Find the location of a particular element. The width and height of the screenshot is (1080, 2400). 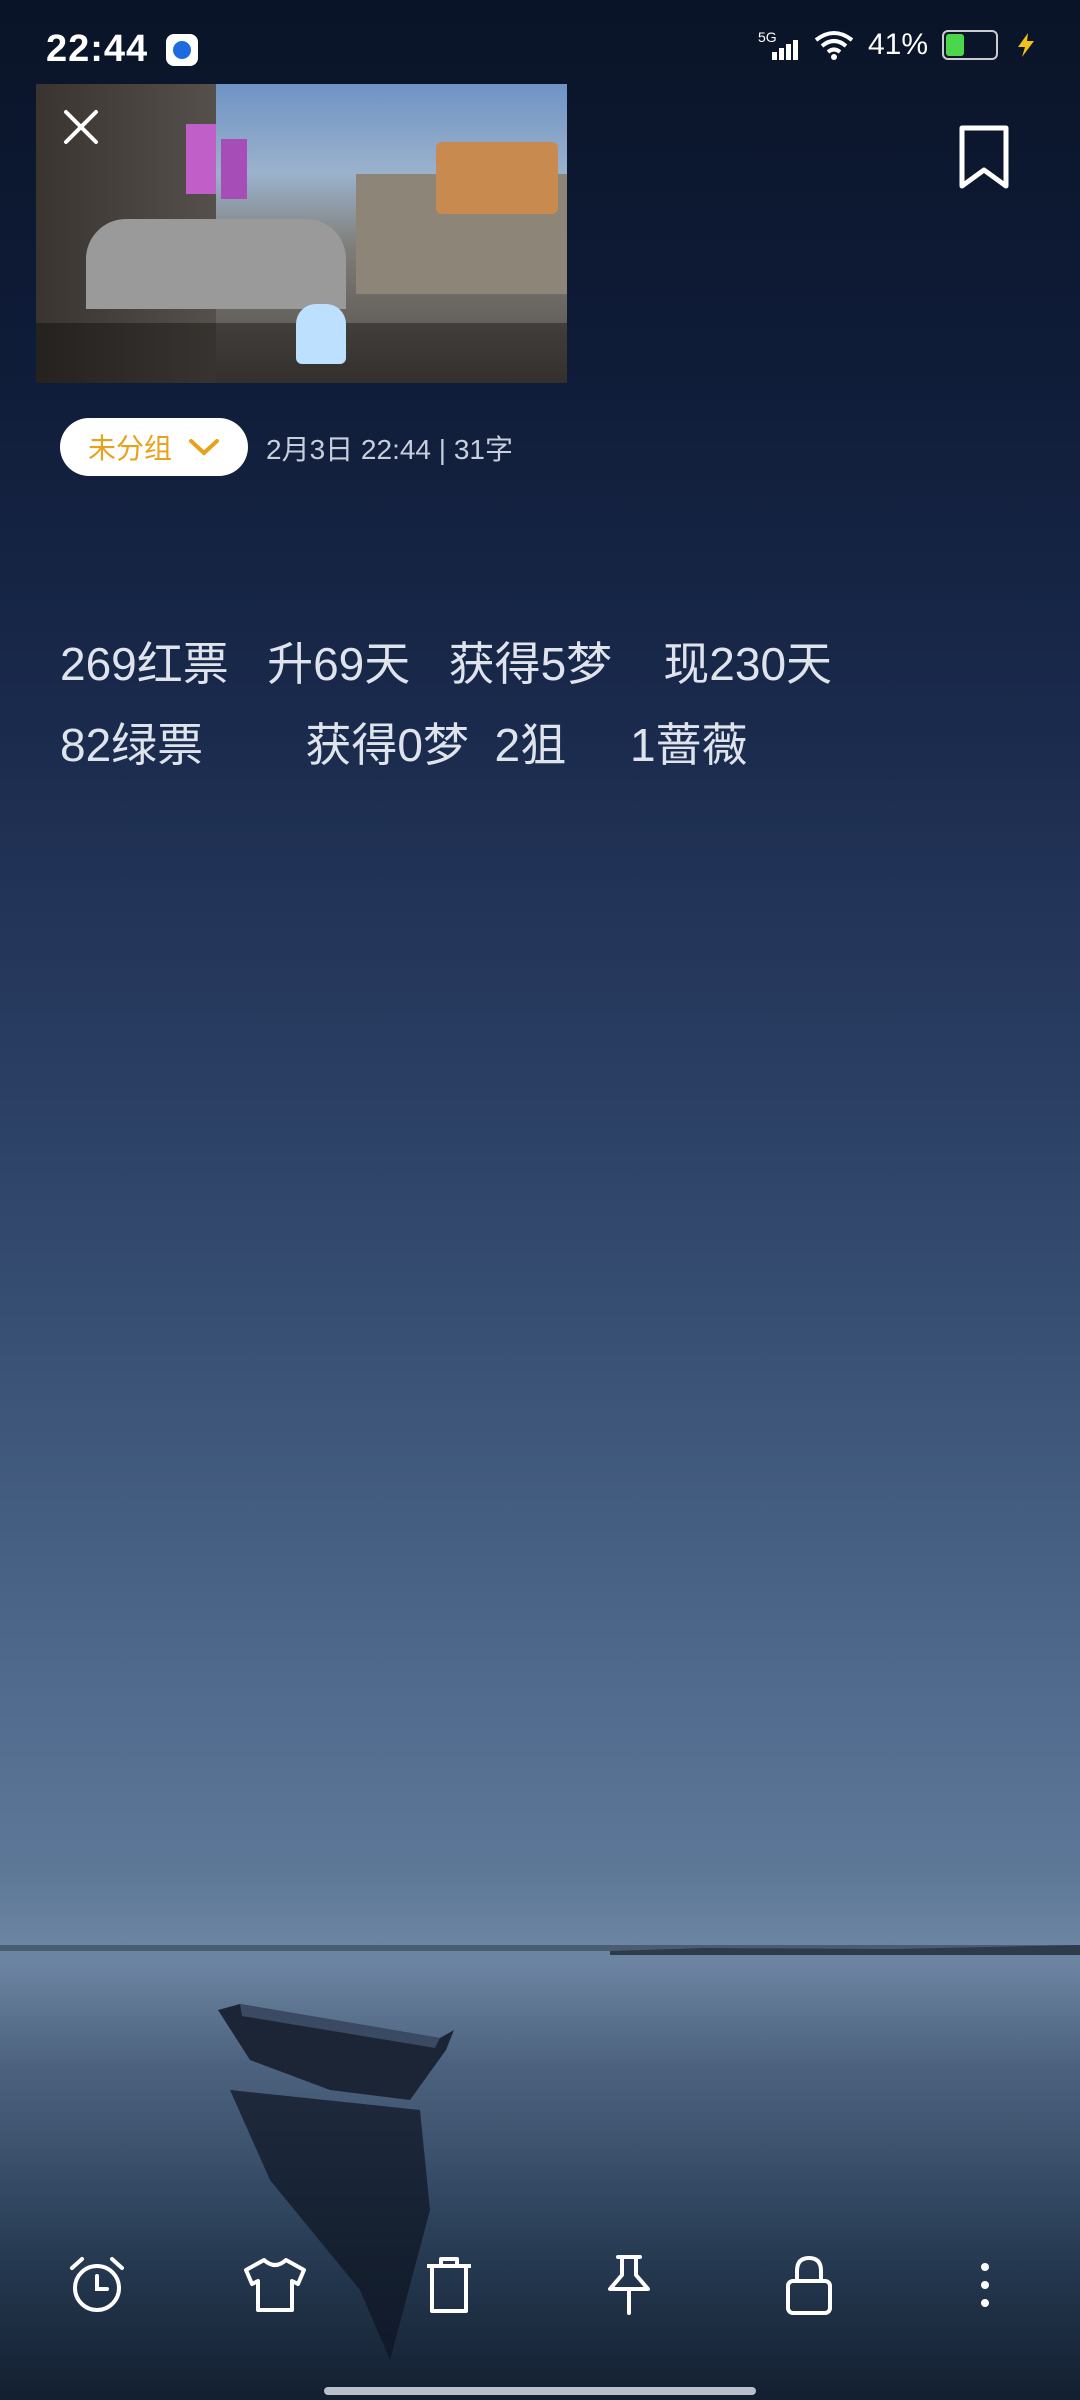

home-indicator is located at coordinates (540, 2391).